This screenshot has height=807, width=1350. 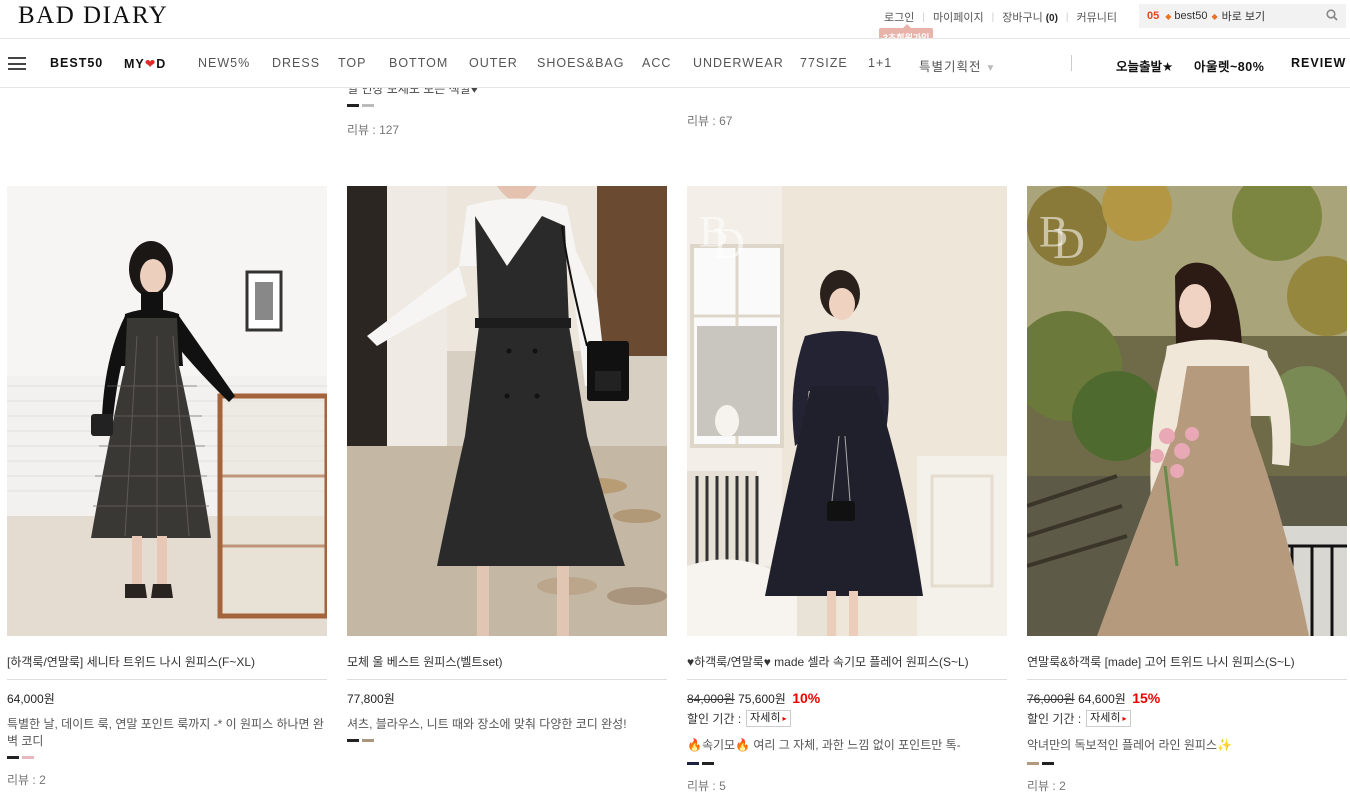 What do you see at coordinates (1318, 63) in the screenshot?
I see `nav-review: REVIEW` at bounding box center [1318, 63].